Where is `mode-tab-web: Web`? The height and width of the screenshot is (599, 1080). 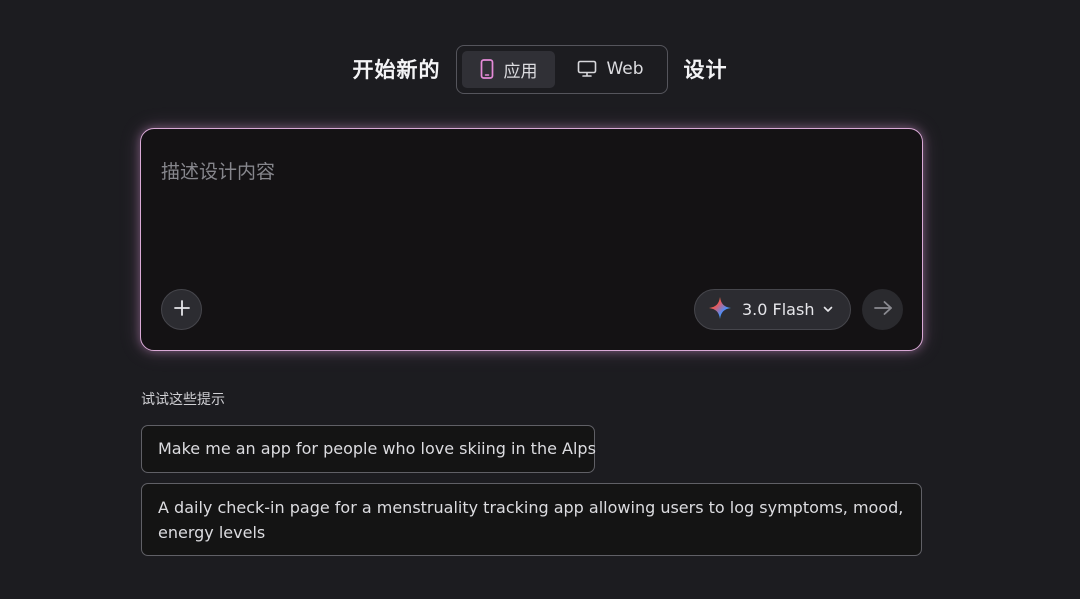
mode-tab-web: Web is located at coordinates (610, 69).